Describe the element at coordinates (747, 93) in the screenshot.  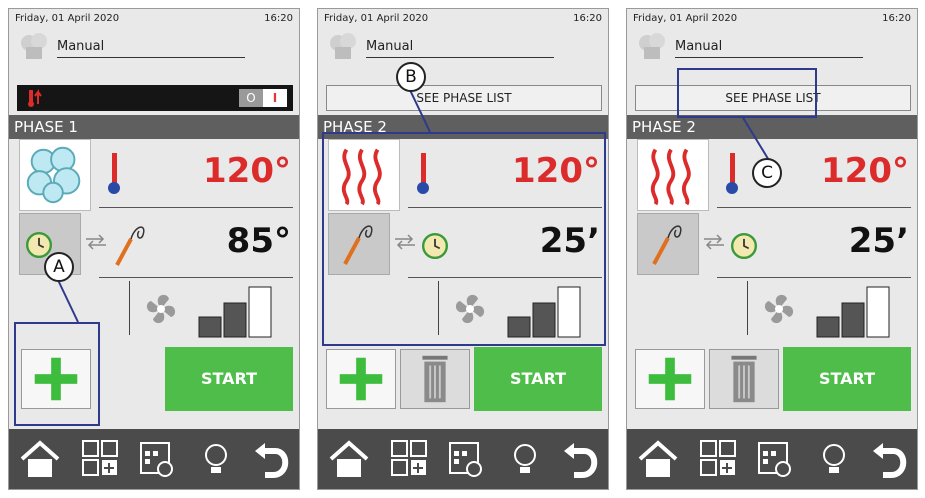
I see `annotation-box-c` at that location.